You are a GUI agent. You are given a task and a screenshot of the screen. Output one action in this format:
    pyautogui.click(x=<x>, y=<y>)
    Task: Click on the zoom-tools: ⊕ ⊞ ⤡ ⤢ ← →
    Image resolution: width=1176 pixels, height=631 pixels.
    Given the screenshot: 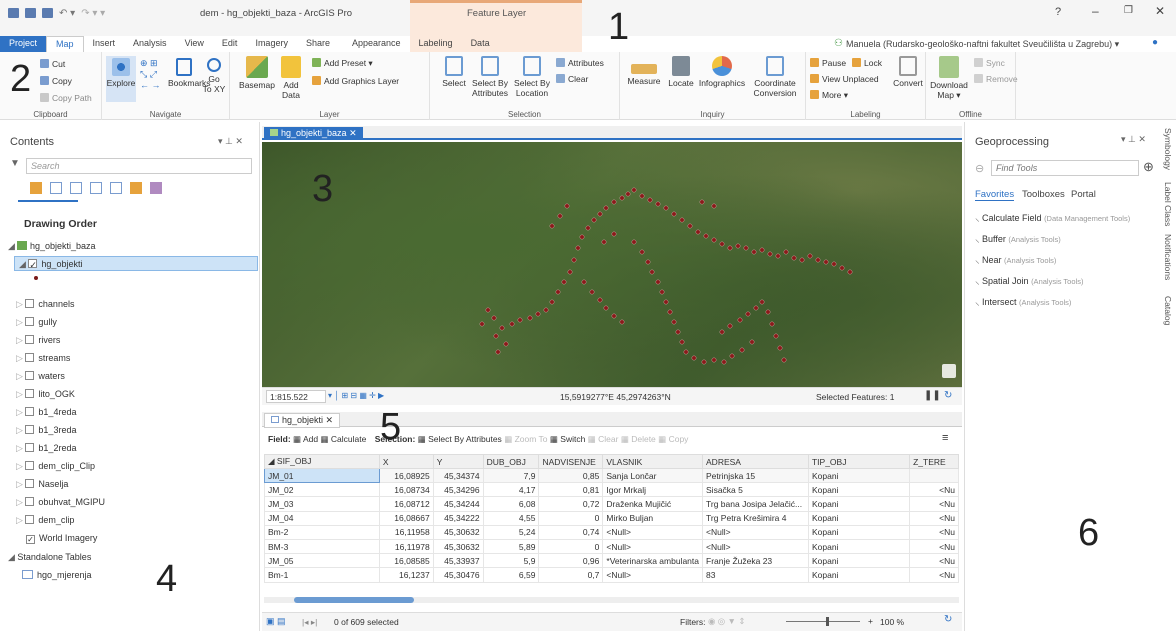 What is the action you would take?
    pyautogui.click(x=150, y=74)
    